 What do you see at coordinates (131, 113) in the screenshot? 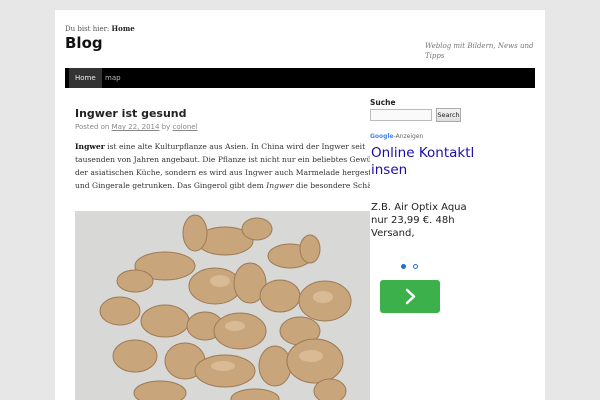
I see `post-title: Ingwer ist gesund` at bounding box center [131, 113].